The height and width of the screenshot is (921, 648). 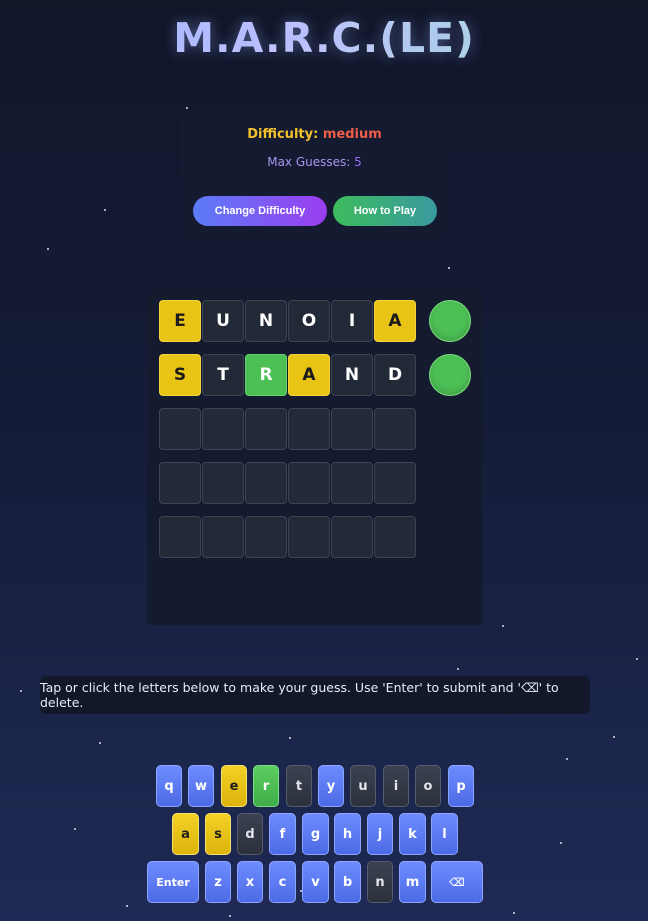 I want to click on key-p: p, so click(x=461, y=786).